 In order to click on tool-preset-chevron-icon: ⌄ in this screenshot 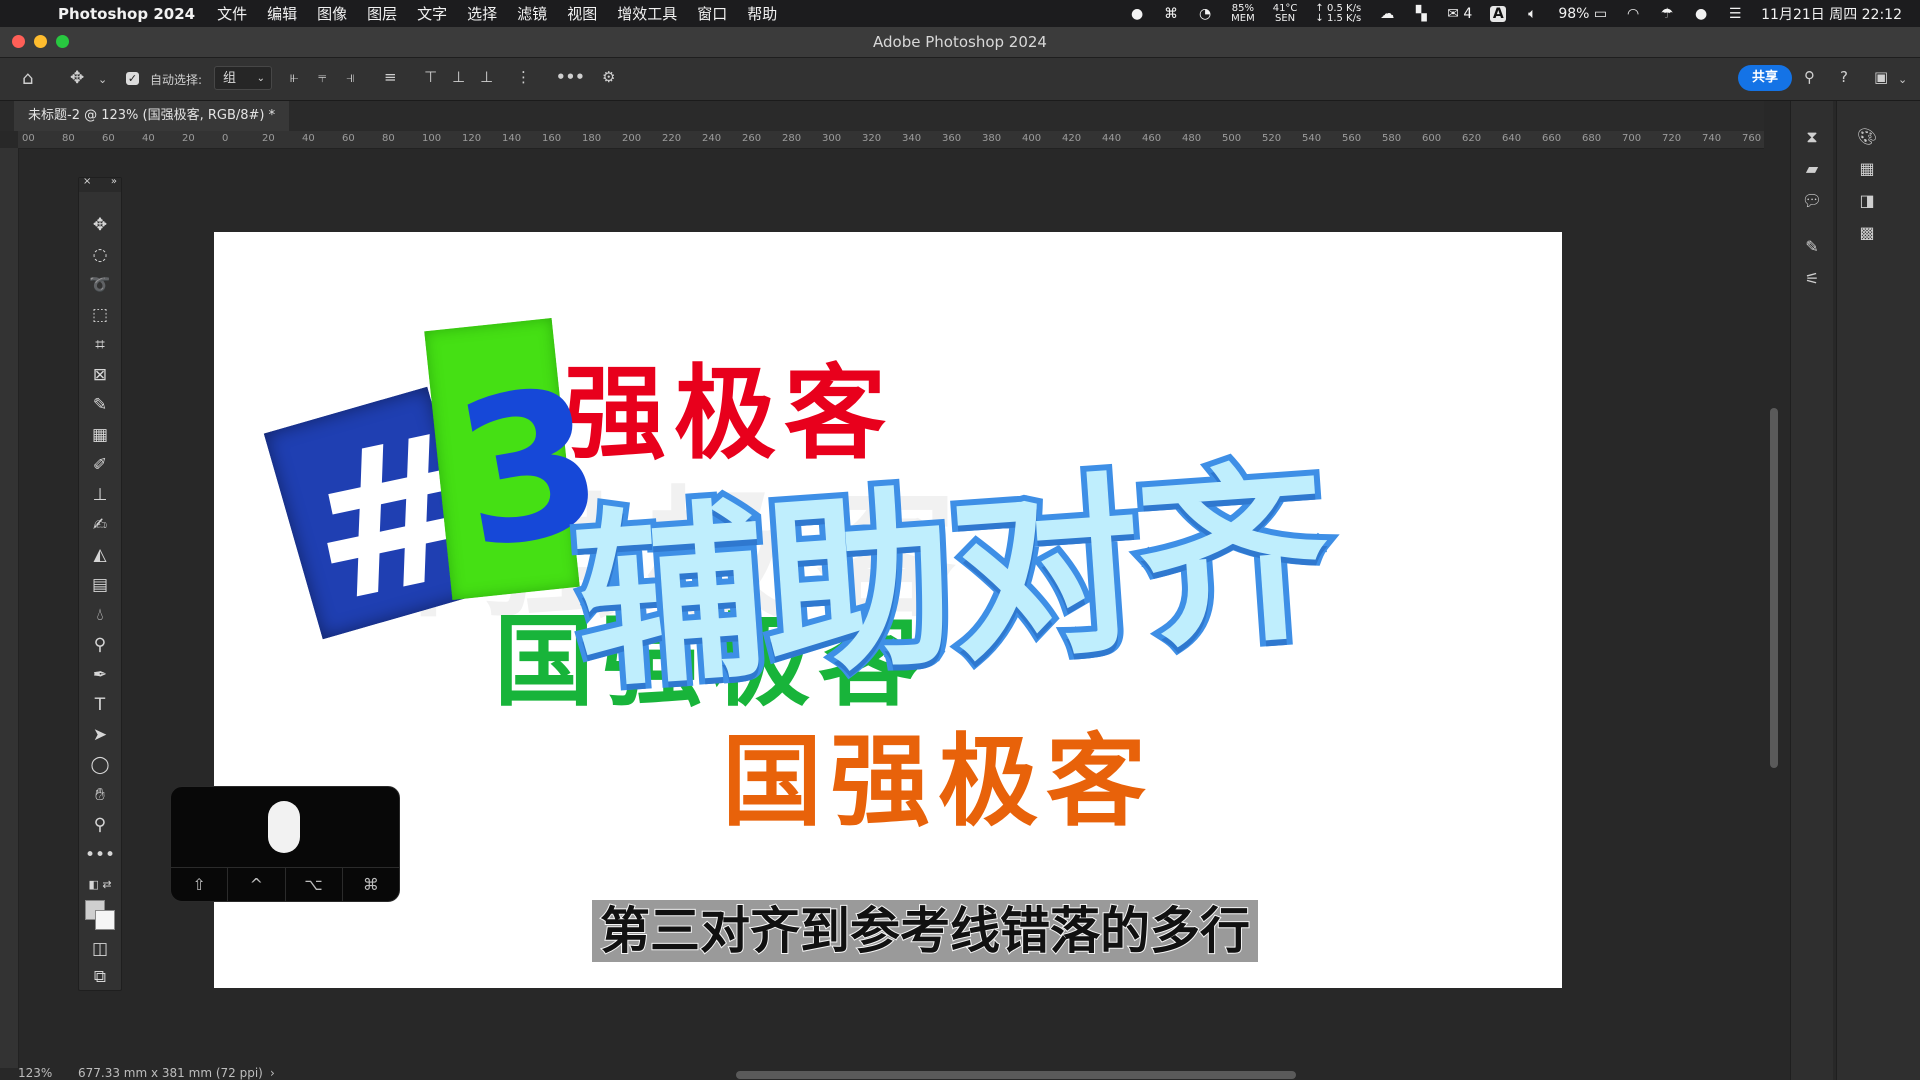, I will do `click(102, 79)`.